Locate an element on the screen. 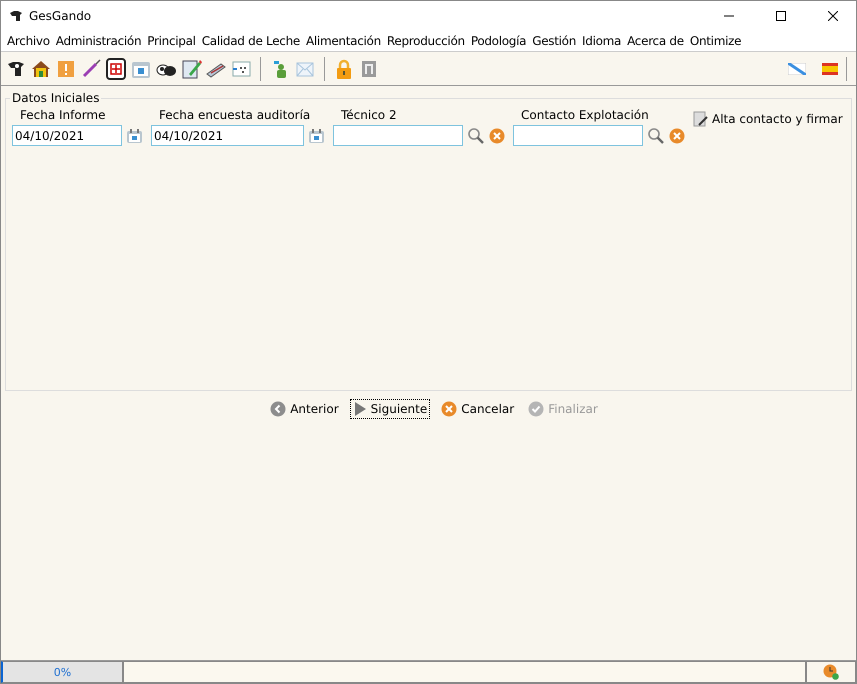 The height and width of the screenshot is (684, 857). maximize-icon is located at coordinates (781, 16).